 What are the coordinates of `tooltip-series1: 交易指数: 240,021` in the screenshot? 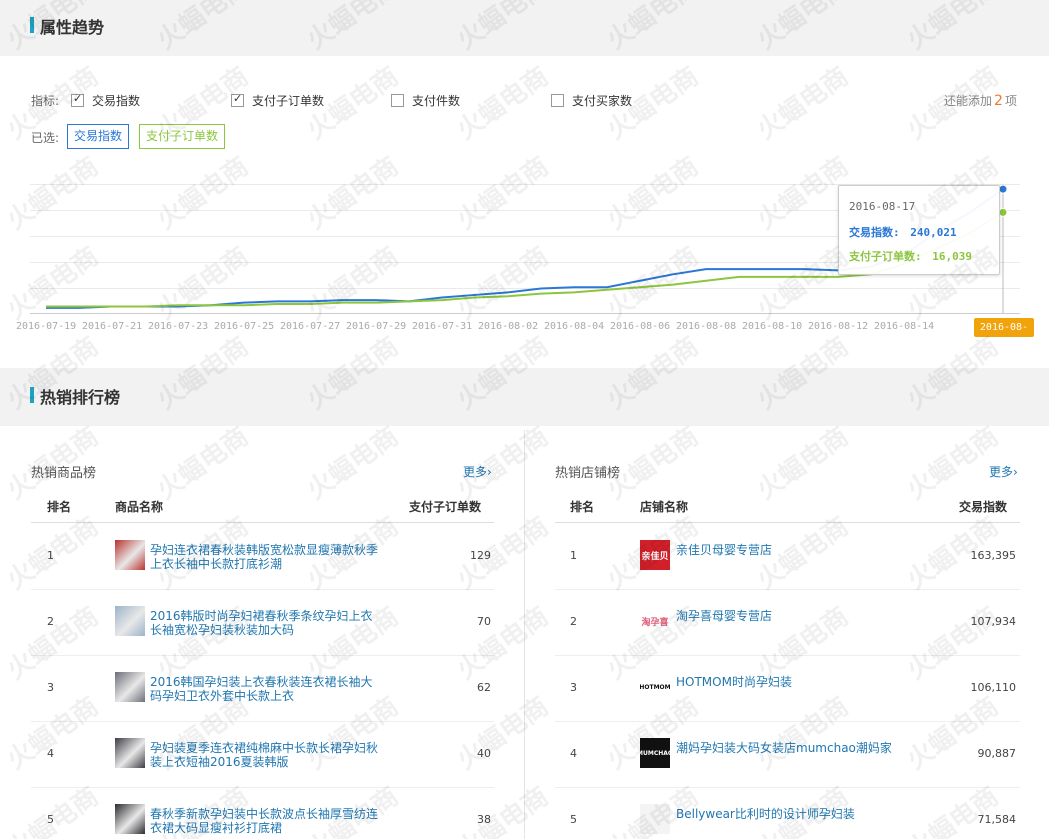 It's located at (903, 232).